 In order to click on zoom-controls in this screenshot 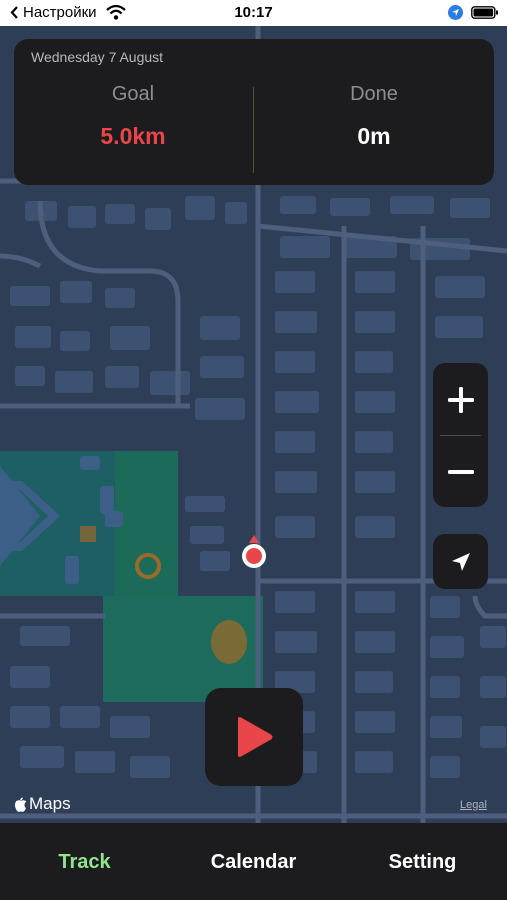, I will do `click(460, 435)`.